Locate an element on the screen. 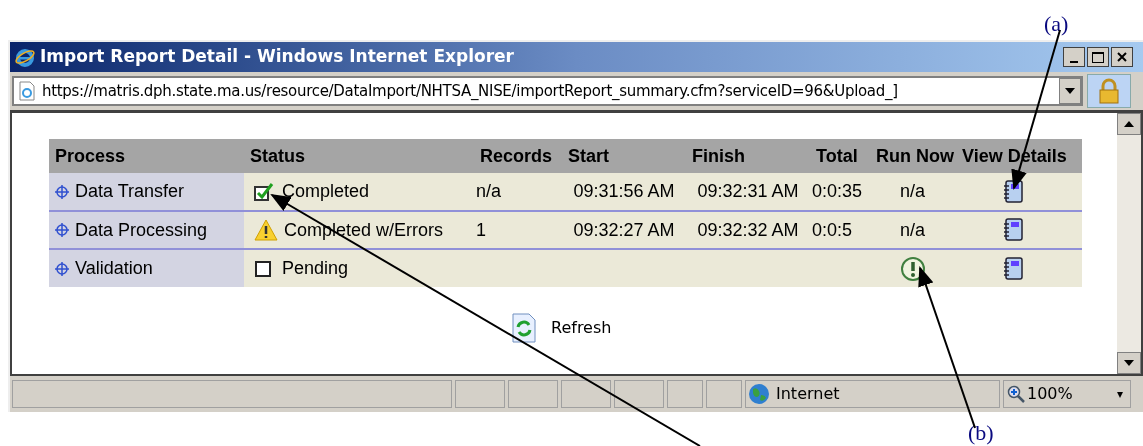 The height and width of the screenshot is (446, 1143). table-cell: 0:0:35 is located at coordinates (837, 191).